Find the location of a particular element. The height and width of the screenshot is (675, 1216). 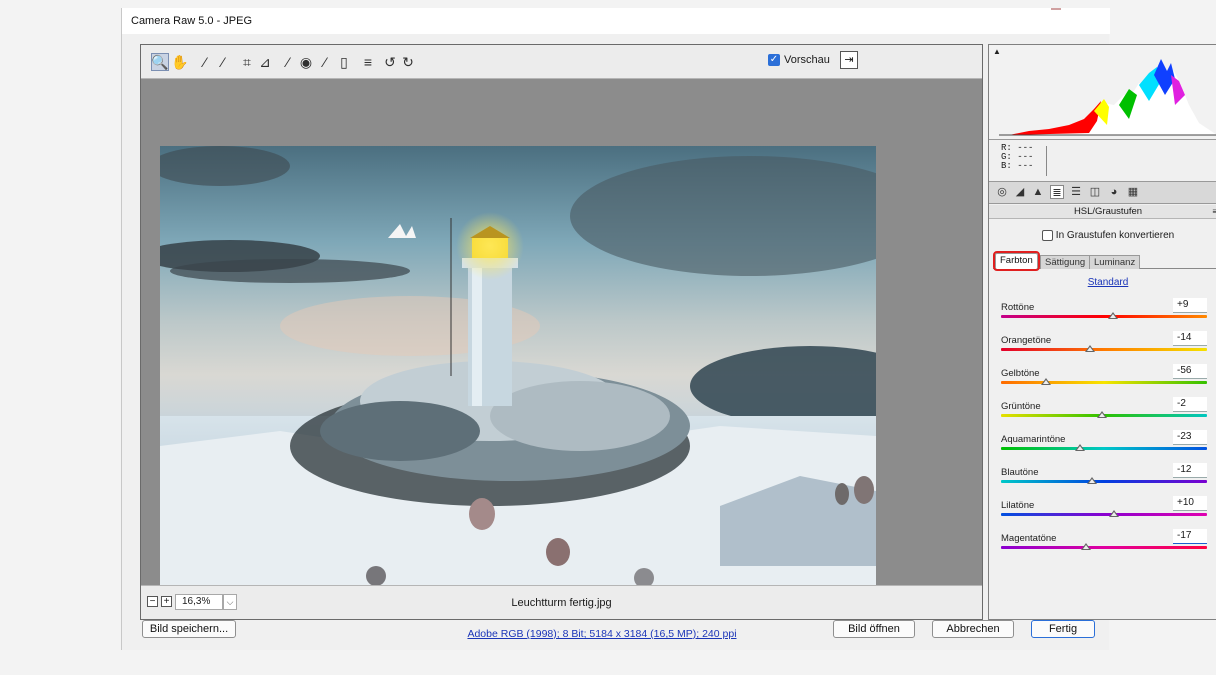

grayscale-option: In Graustufen konvertieren is located at coordinates (1102, 235).